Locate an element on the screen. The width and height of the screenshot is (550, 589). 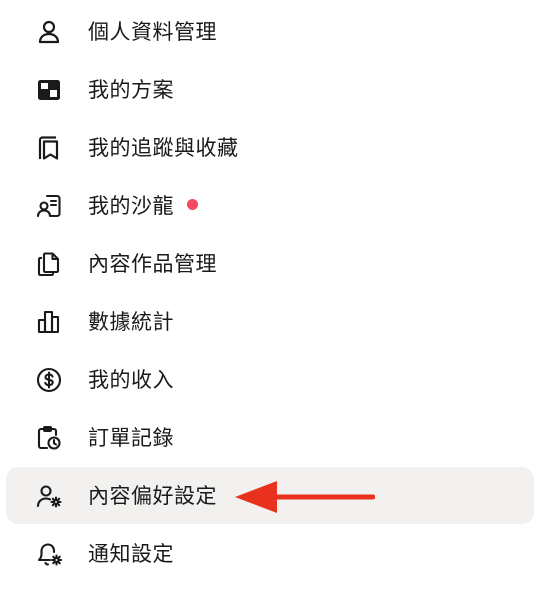
person-icon is located at coordinates (49, 32).